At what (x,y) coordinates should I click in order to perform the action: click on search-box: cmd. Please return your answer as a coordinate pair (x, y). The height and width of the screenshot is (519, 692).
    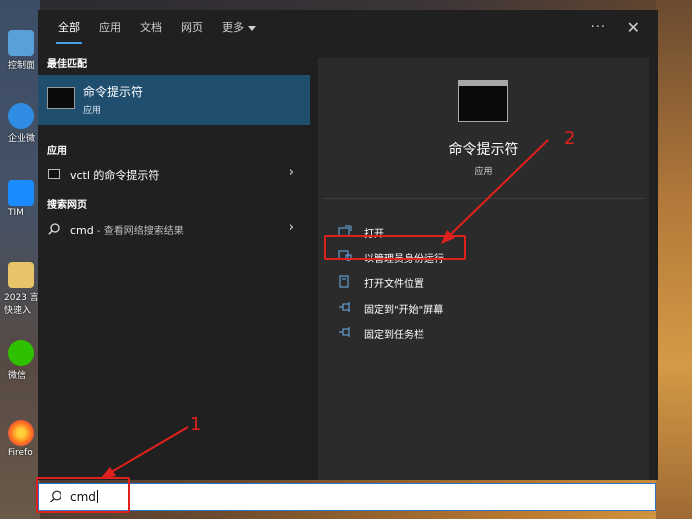
    Looking at the image, I should click on (347, 497).